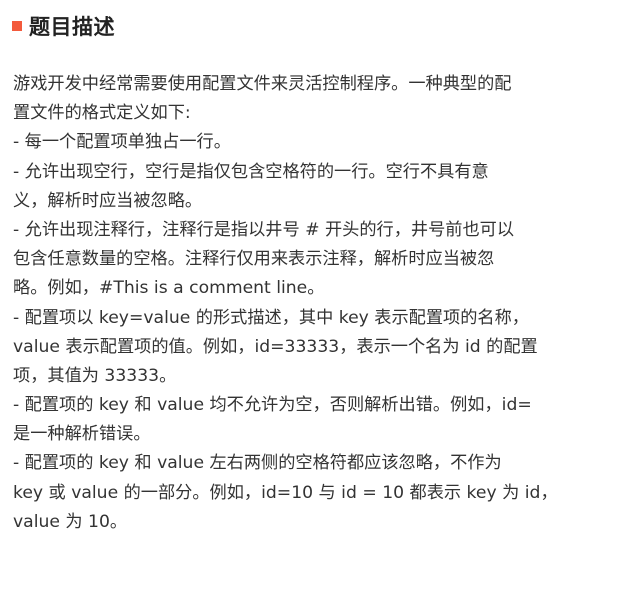  I want to click on description-line: - 配置项以 key=value 的形式描述，其中 key 表示配置项的名称，, so click(271, 317).